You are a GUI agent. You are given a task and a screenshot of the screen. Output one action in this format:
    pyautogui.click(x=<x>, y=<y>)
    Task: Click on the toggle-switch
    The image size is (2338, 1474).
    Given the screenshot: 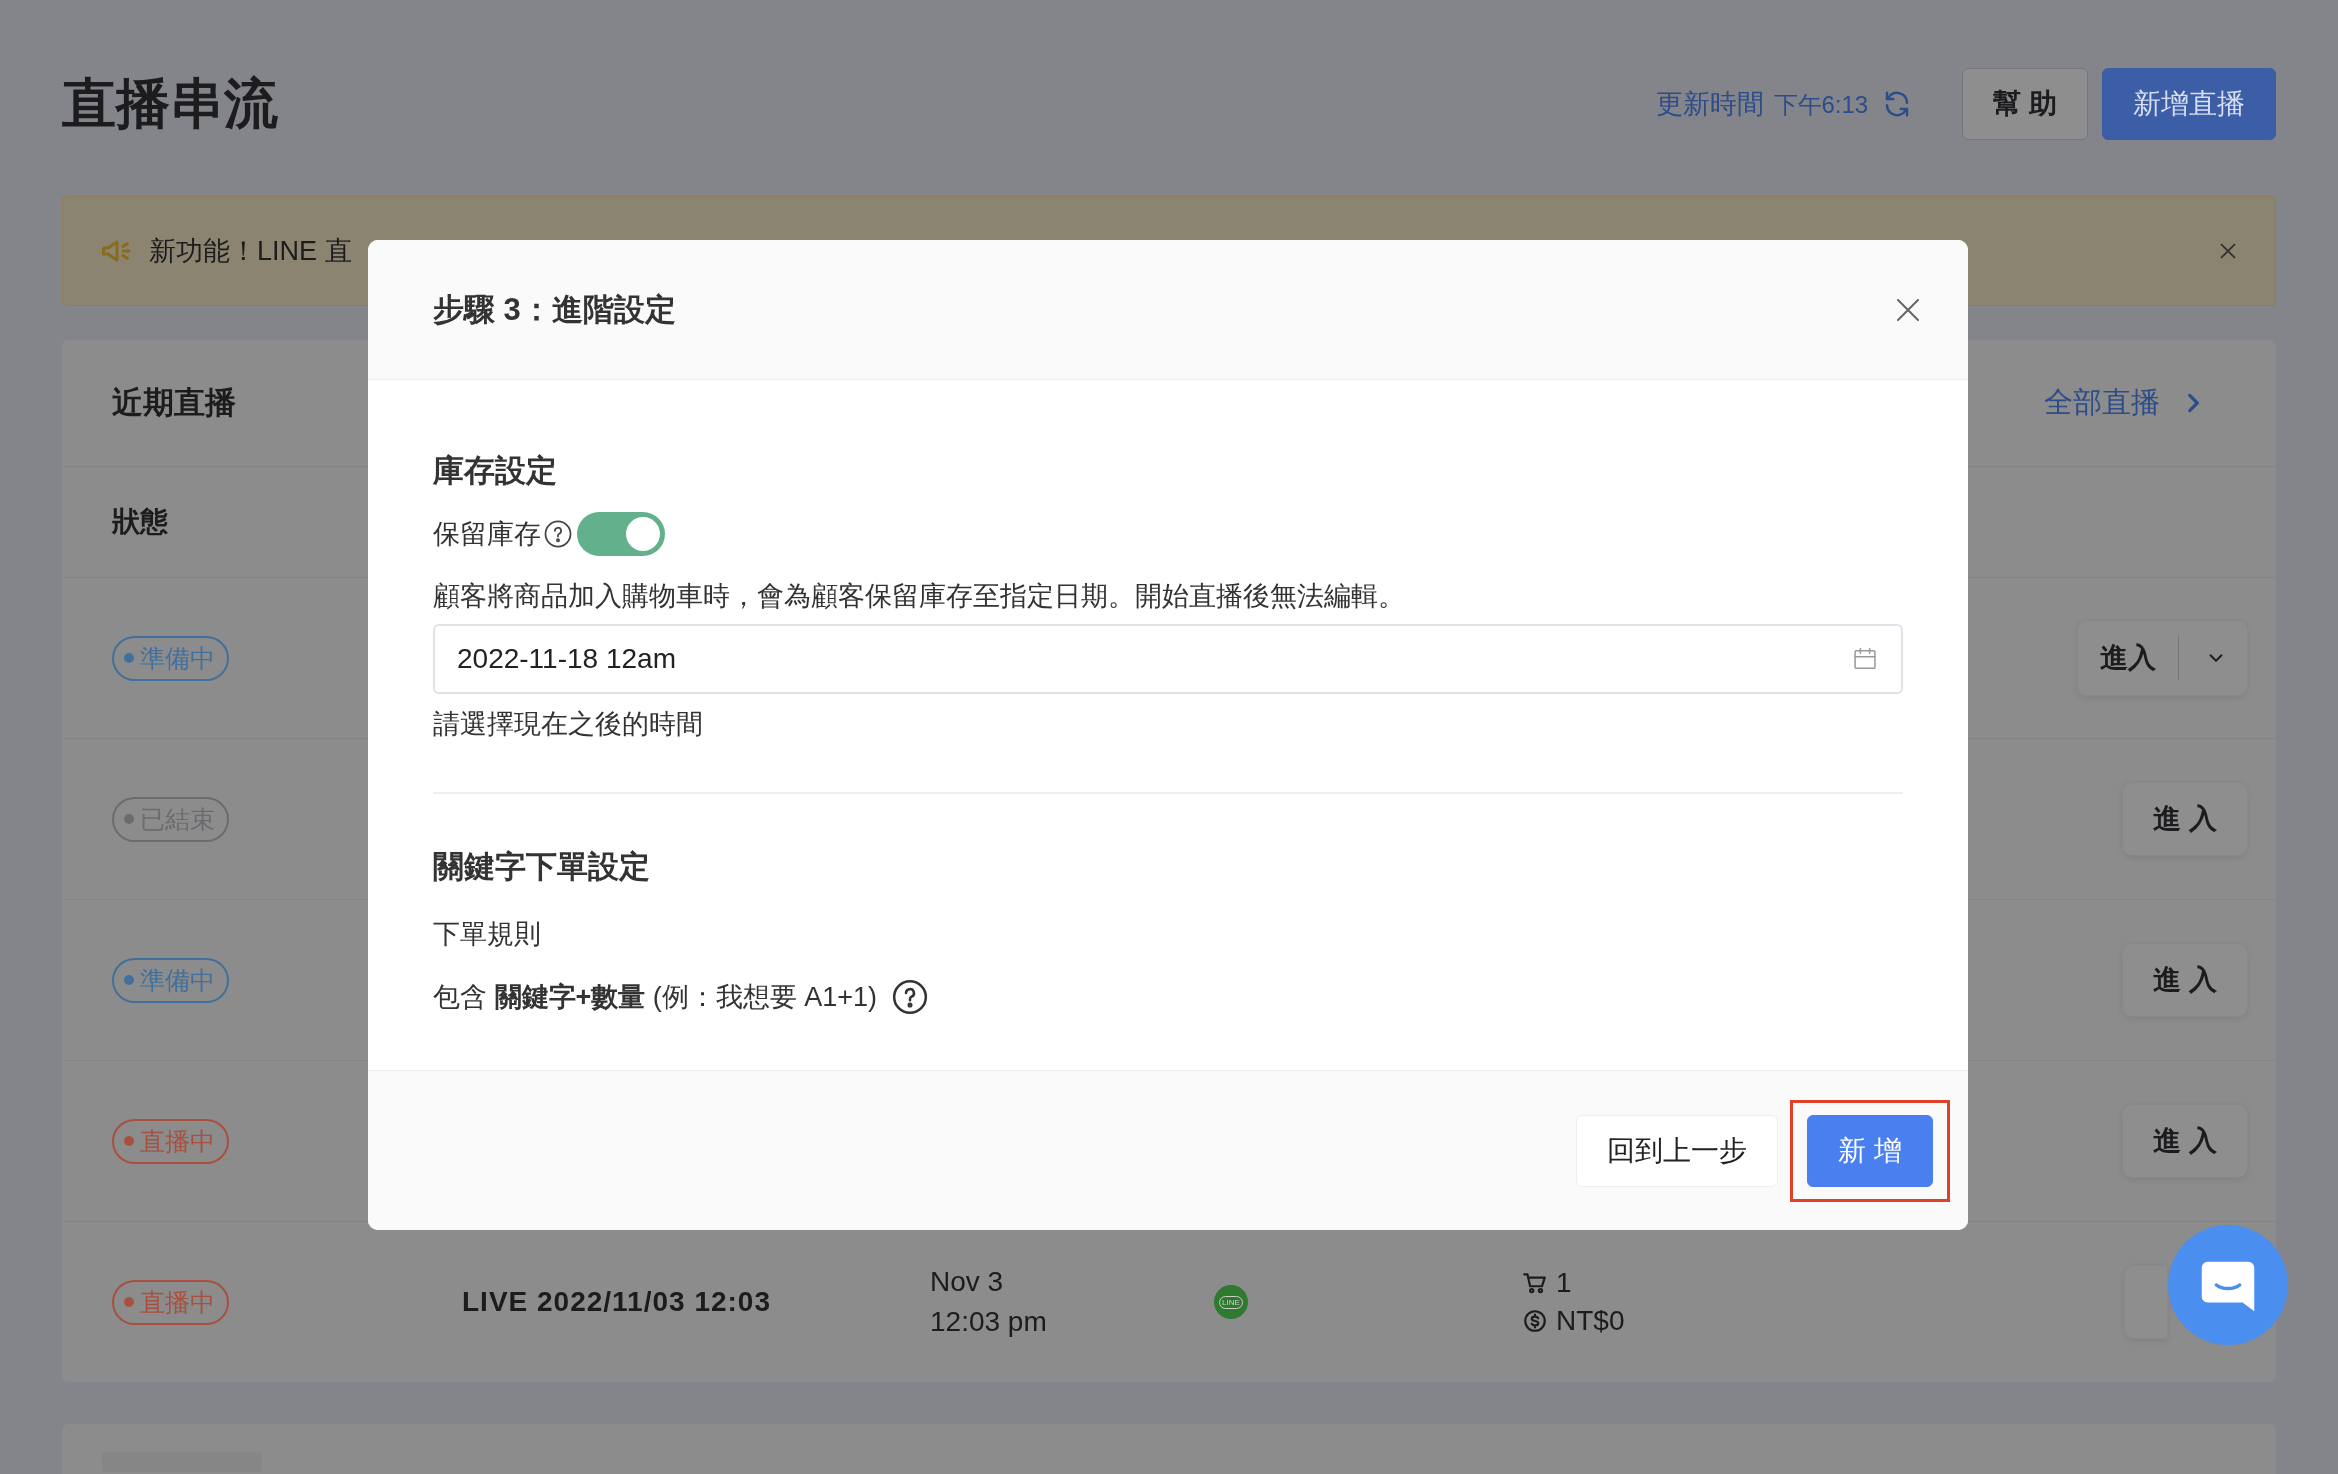 What is the action you would take?
    pyautogui.click(x=621, y=534)
    